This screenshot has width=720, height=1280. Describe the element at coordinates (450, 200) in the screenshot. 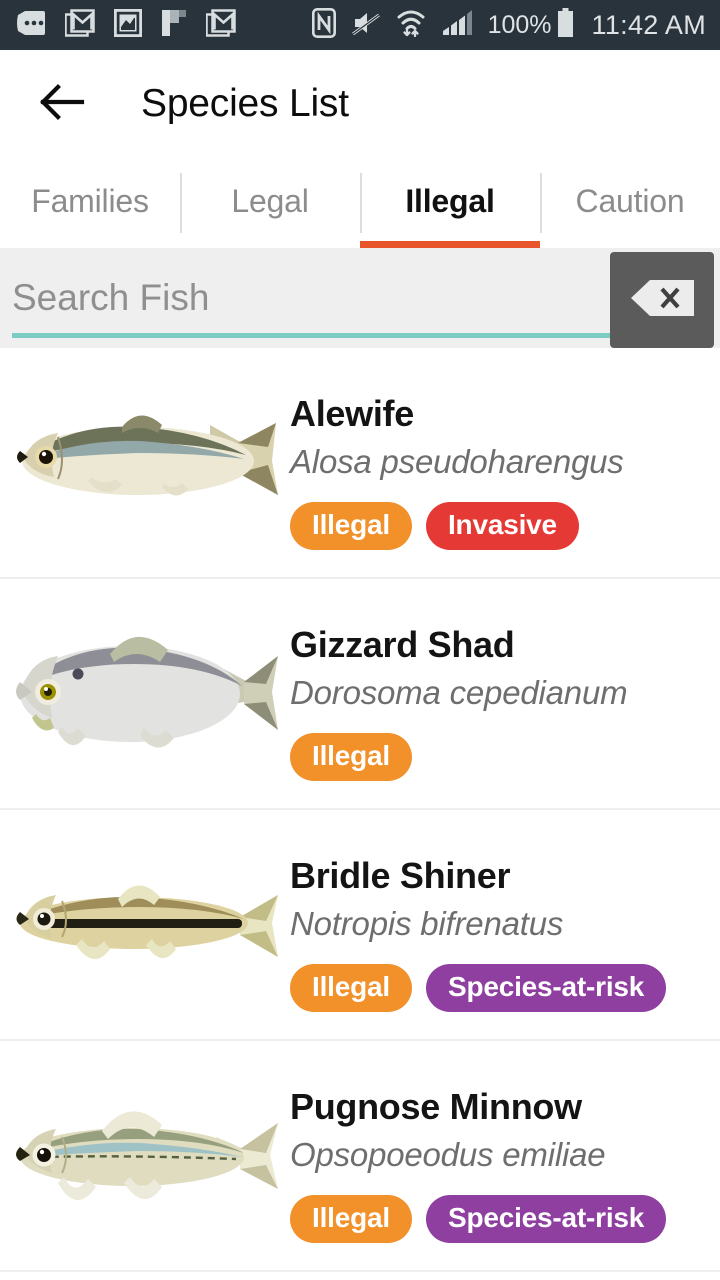

I see `tab-illegal-label: Illegal` at that location.